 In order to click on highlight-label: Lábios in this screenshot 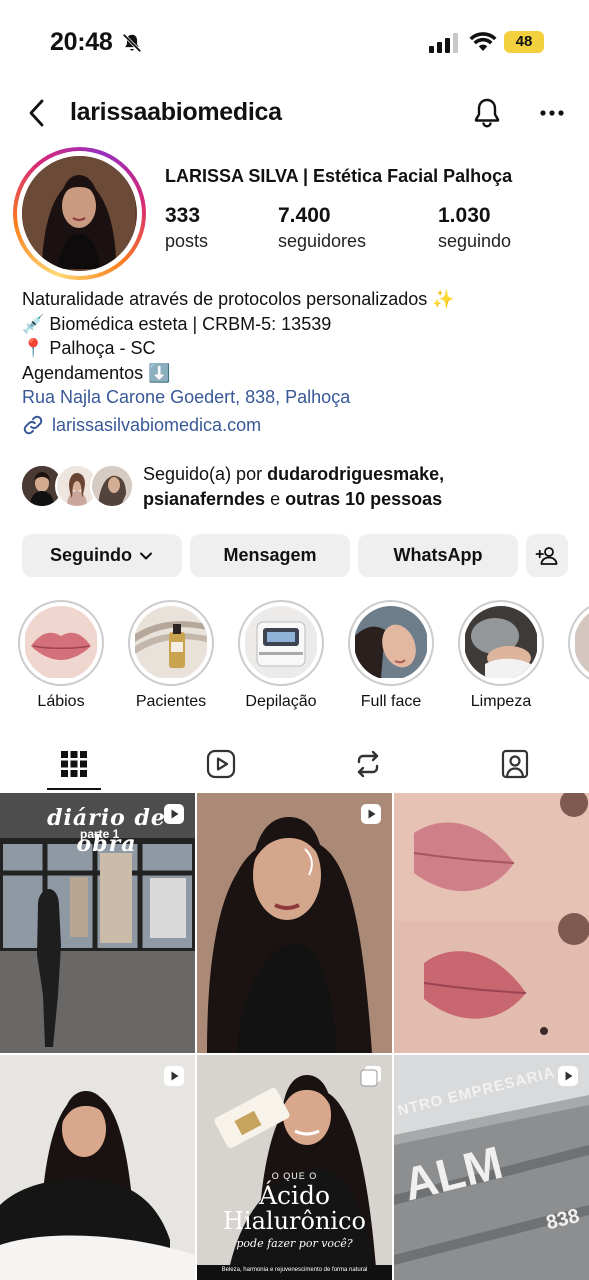, I will do `click(61, 701)`.